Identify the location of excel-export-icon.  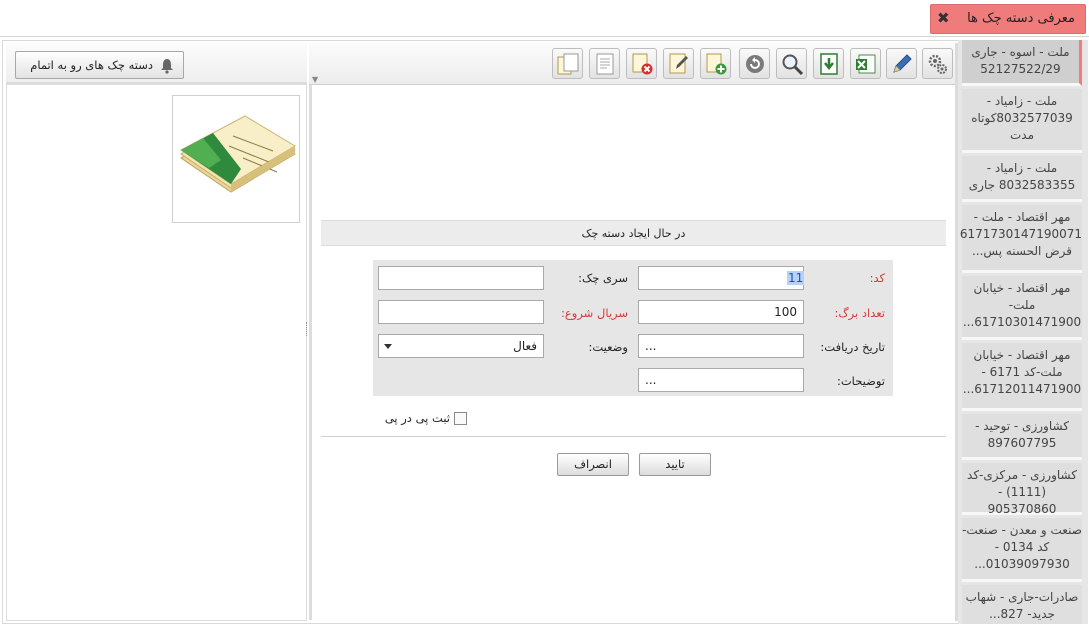
(866, 64).